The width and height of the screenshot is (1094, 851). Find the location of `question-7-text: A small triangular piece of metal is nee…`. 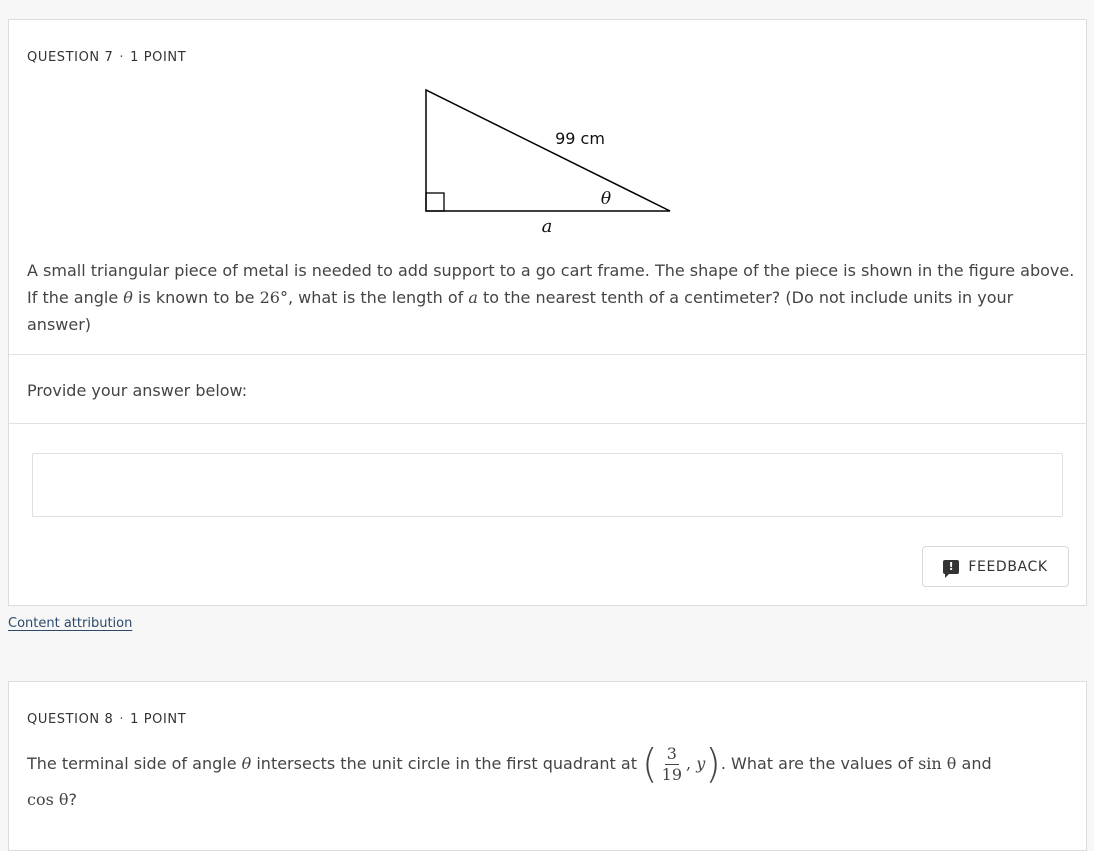

question-7-text: A small triangular piece of metal is nee… is located at coordinates (551, 297).